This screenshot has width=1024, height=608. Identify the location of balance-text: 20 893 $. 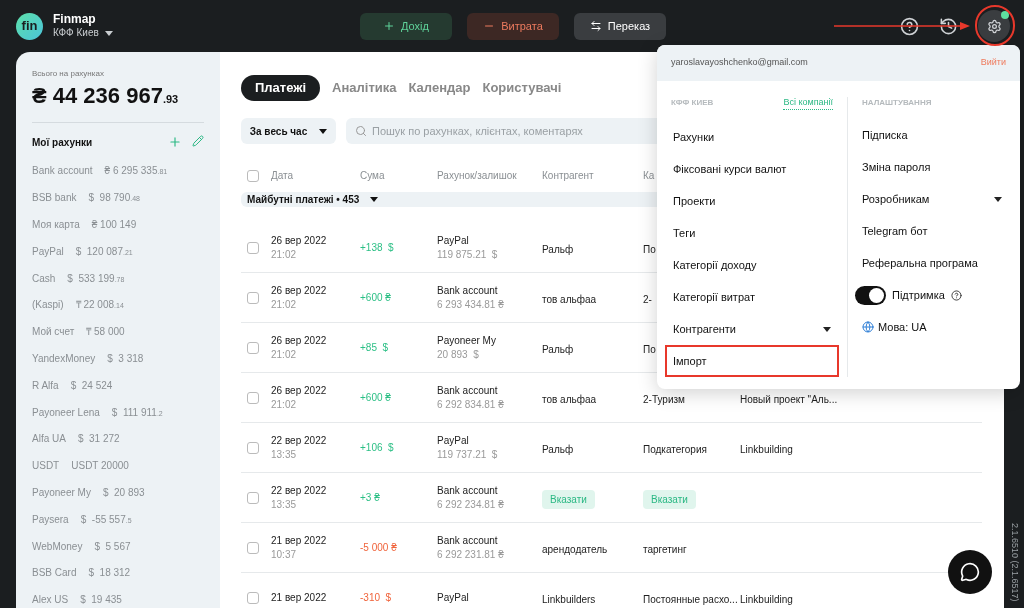
(458, 354).